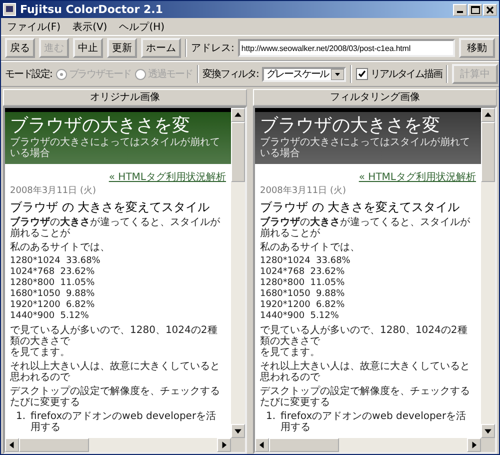 Image resolution: width=500 pixels, height=455 pixels. I want to click on toolbar-button: 中止, so click(88, 48).